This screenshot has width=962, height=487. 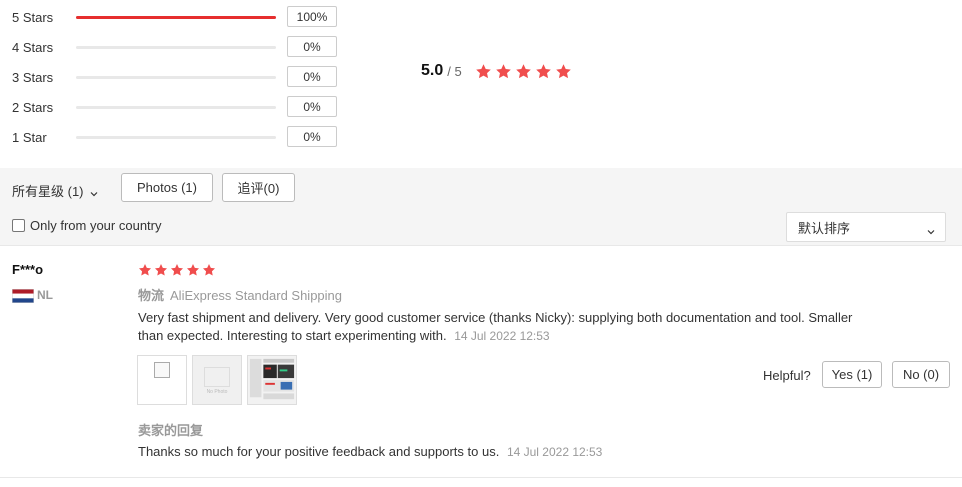 What do you see at coordinates (312, 16) in the screenshot?
I see `rating-percent: 100%` at bounding box center [312, 16].